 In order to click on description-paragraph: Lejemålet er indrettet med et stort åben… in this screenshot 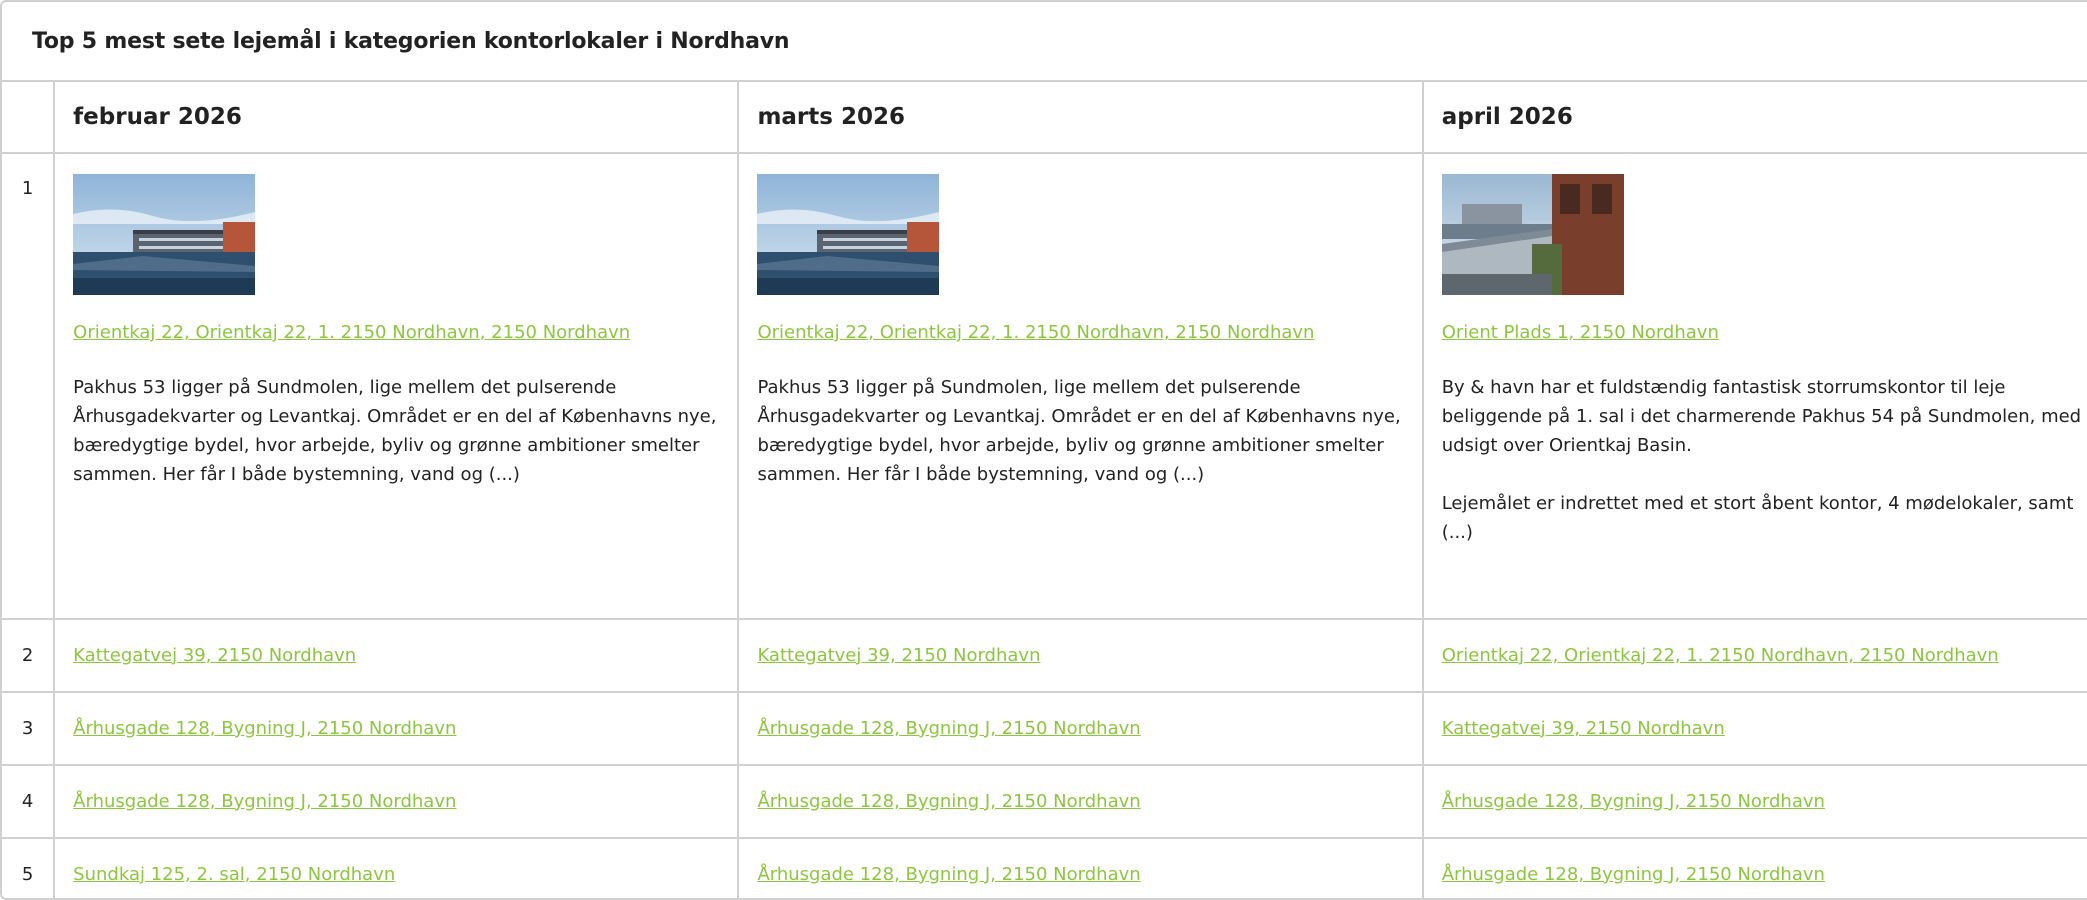, I will do `click(1757, 518)`.